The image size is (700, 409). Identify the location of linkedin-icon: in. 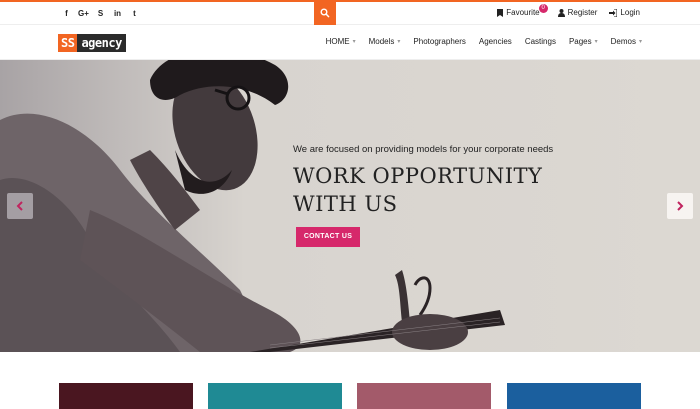
(117, 14).